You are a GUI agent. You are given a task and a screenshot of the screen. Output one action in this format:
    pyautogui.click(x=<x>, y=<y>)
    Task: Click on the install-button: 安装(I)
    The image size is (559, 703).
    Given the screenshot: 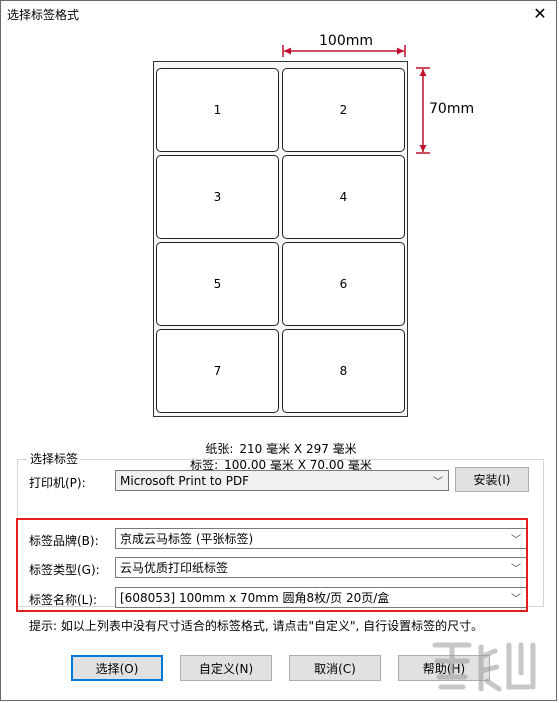 What is the action you would take?
    pyautogui.click(x=492, y=479)
    